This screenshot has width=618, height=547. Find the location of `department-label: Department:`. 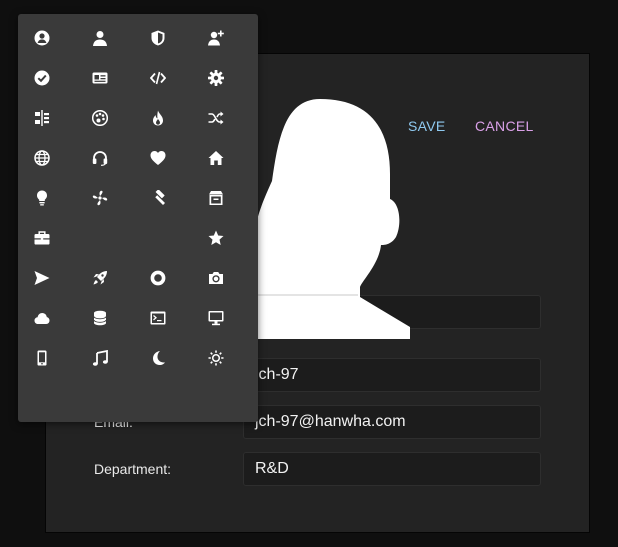

department-label: Department: is located at coordinates (133, 469).